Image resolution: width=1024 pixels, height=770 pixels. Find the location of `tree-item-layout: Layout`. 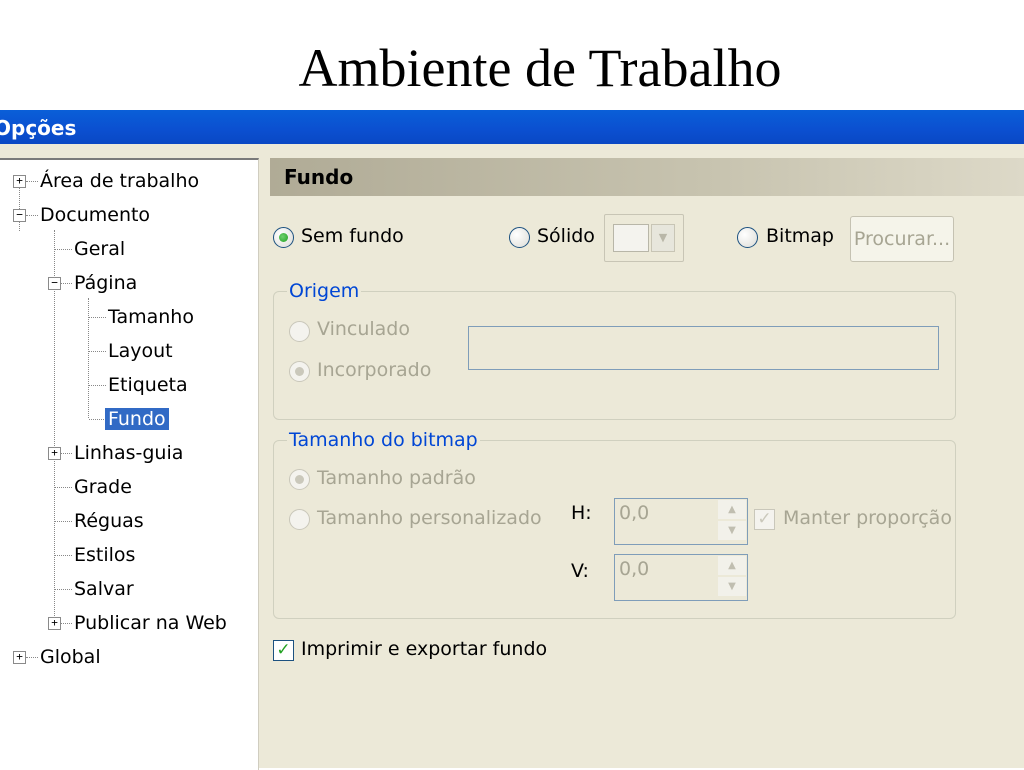

tree-item-layout: Layout is located at coordinates (140, 351).